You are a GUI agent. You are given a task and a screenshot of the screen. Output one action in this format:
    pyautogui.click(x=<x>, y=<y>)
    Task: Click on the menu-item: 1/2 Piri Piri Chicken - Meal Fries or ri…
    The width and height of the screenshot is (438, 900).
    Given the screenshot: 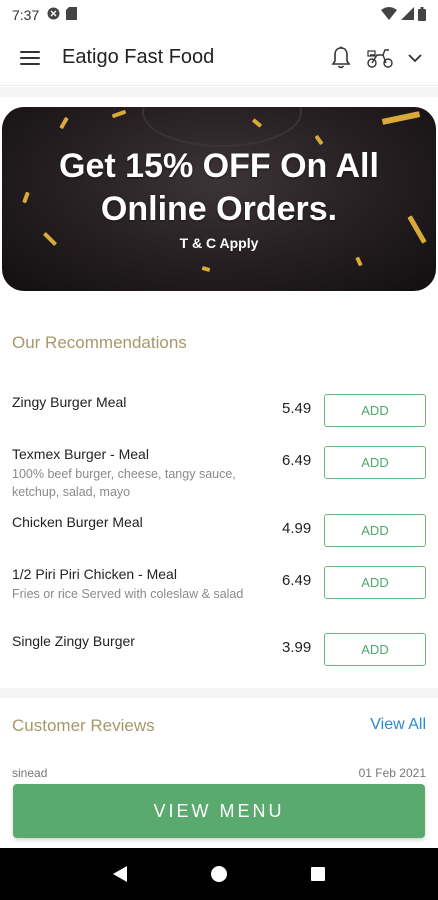 What is the action you would take?
    pyautogui.click(x=219, y=594)
    